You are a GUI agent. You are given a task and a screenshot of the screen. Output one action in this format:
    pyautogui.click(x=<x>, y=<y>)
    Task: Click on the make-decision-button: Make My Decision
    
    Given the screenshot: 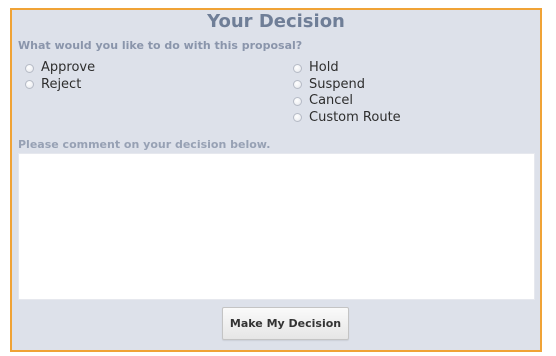 What is the action you would take?
    pyautogui.click(x=285, y=323)
    